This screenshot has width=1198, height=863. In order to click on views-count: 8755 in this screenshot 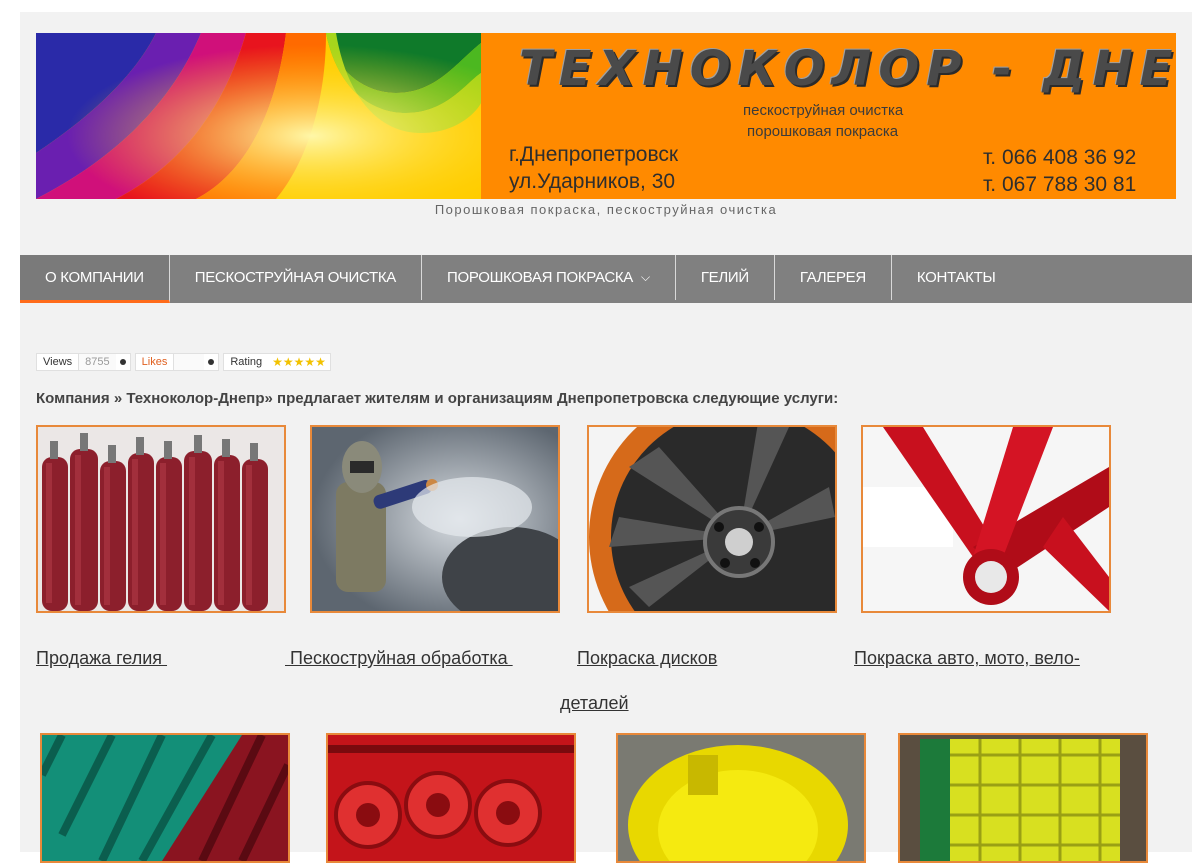, I will do `click(97, 362)`.